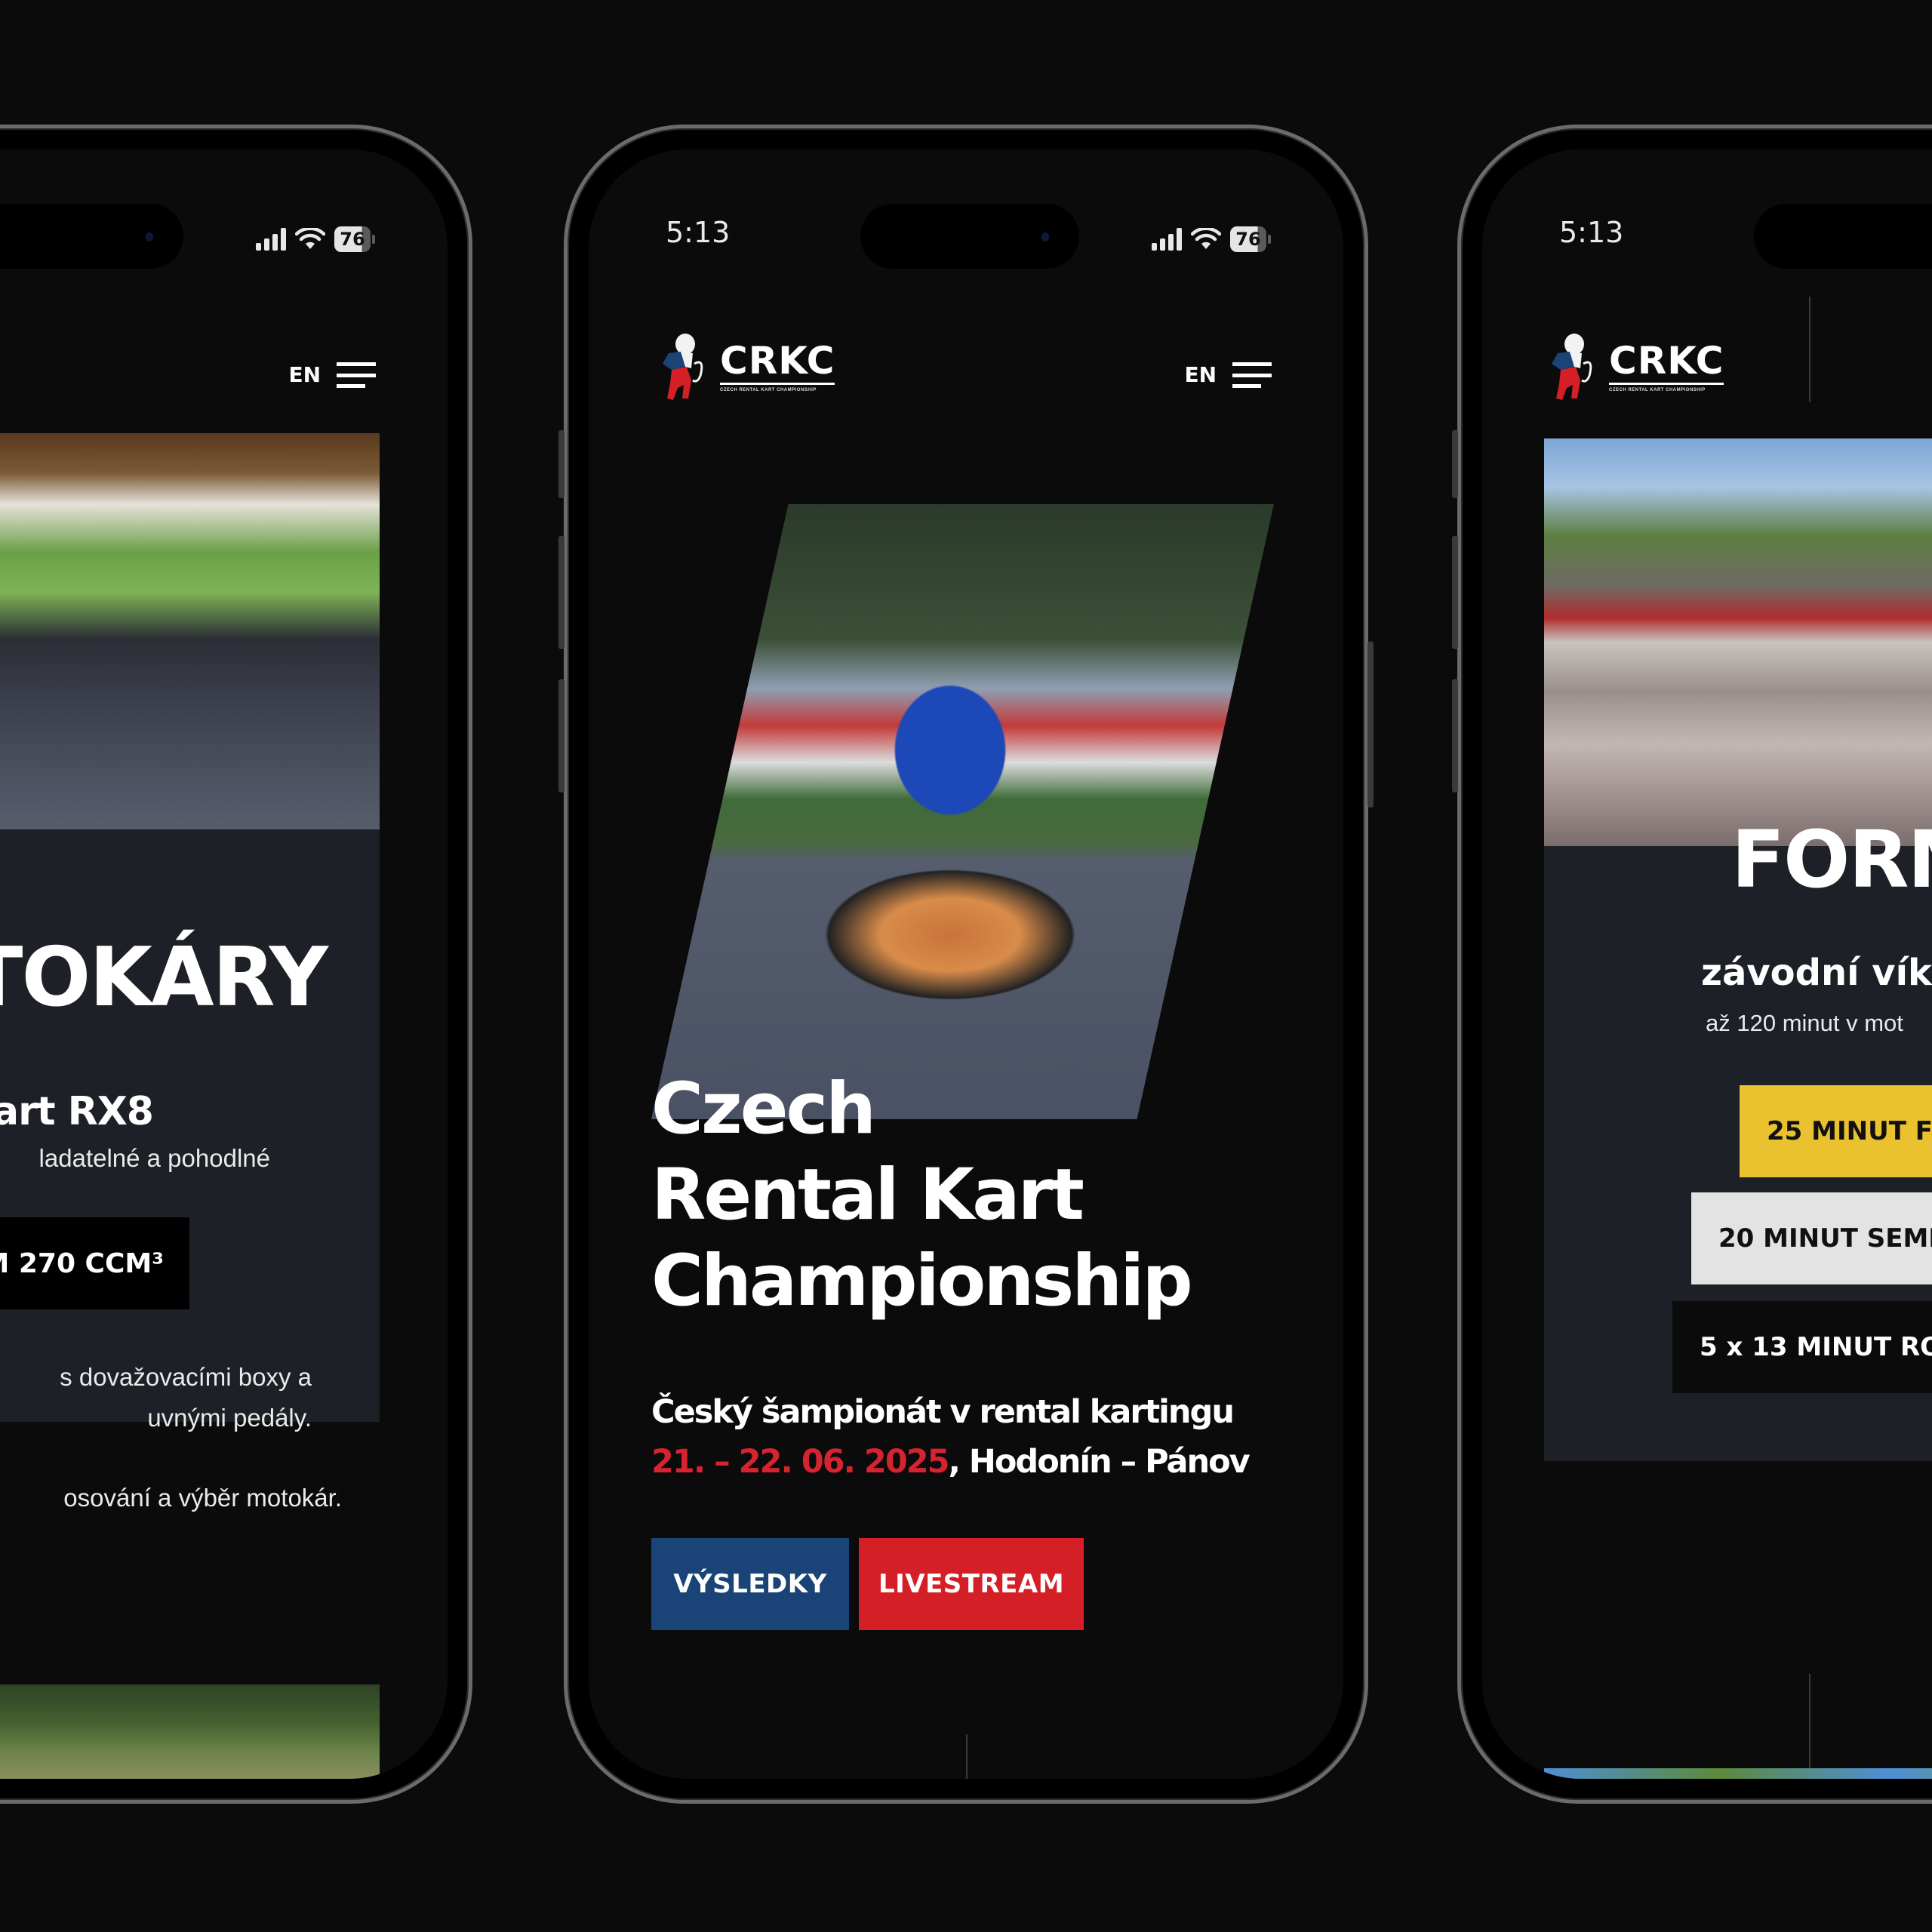 The width and height of the screenshot is (1932, 1932). Describe the element at coordinates (156, 1397) in the screenshot. I see `kart-paragraph: s dovažovacími boxy a uvnými pedály.` at that location.